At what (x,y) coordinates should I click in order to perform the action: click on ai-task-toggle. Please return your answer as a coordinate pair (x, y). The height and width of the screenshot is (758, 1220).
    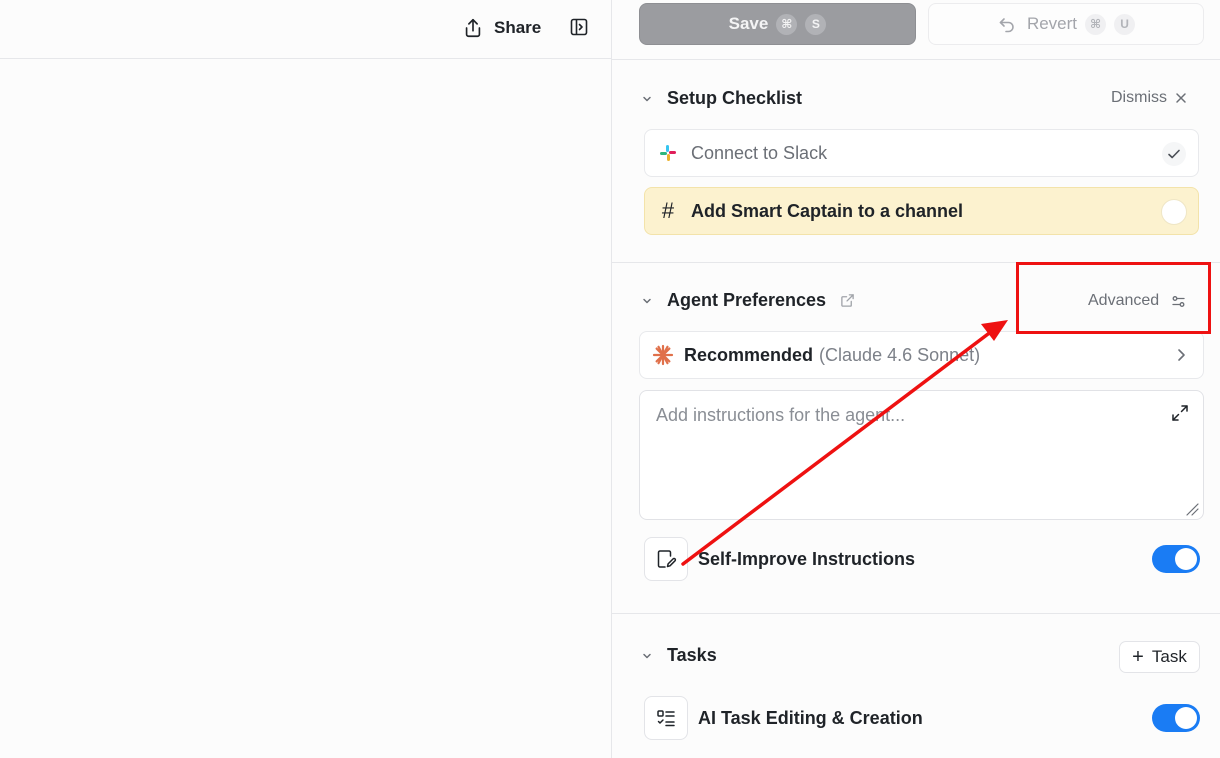
    Looking at the image, I should click on (1176, 718).